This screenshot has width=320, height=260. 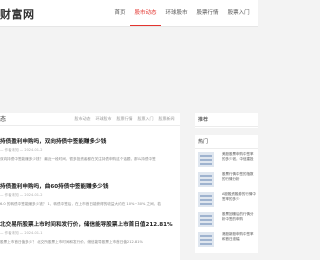 I want to click on main-nav: 首页 股市动态 环球股市 股票行情 股票入门, so click(x=182, y=13).